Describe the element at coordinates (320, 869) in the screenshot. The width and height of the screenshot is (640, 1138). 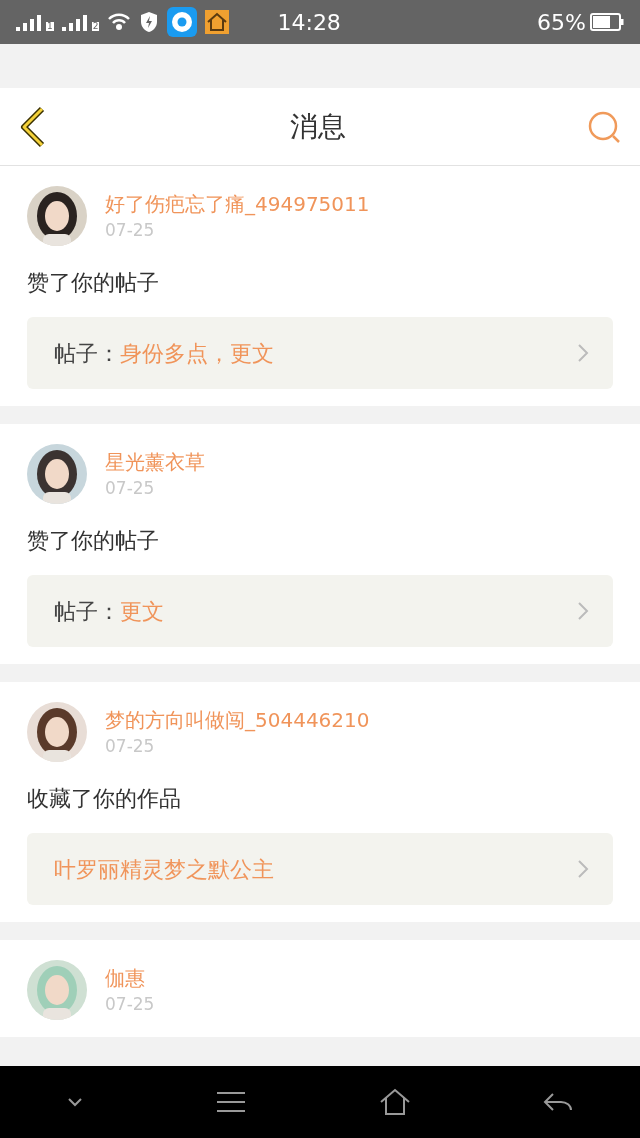
I see `post-link: 叶罗丽精灵梦之默公主` at that location.